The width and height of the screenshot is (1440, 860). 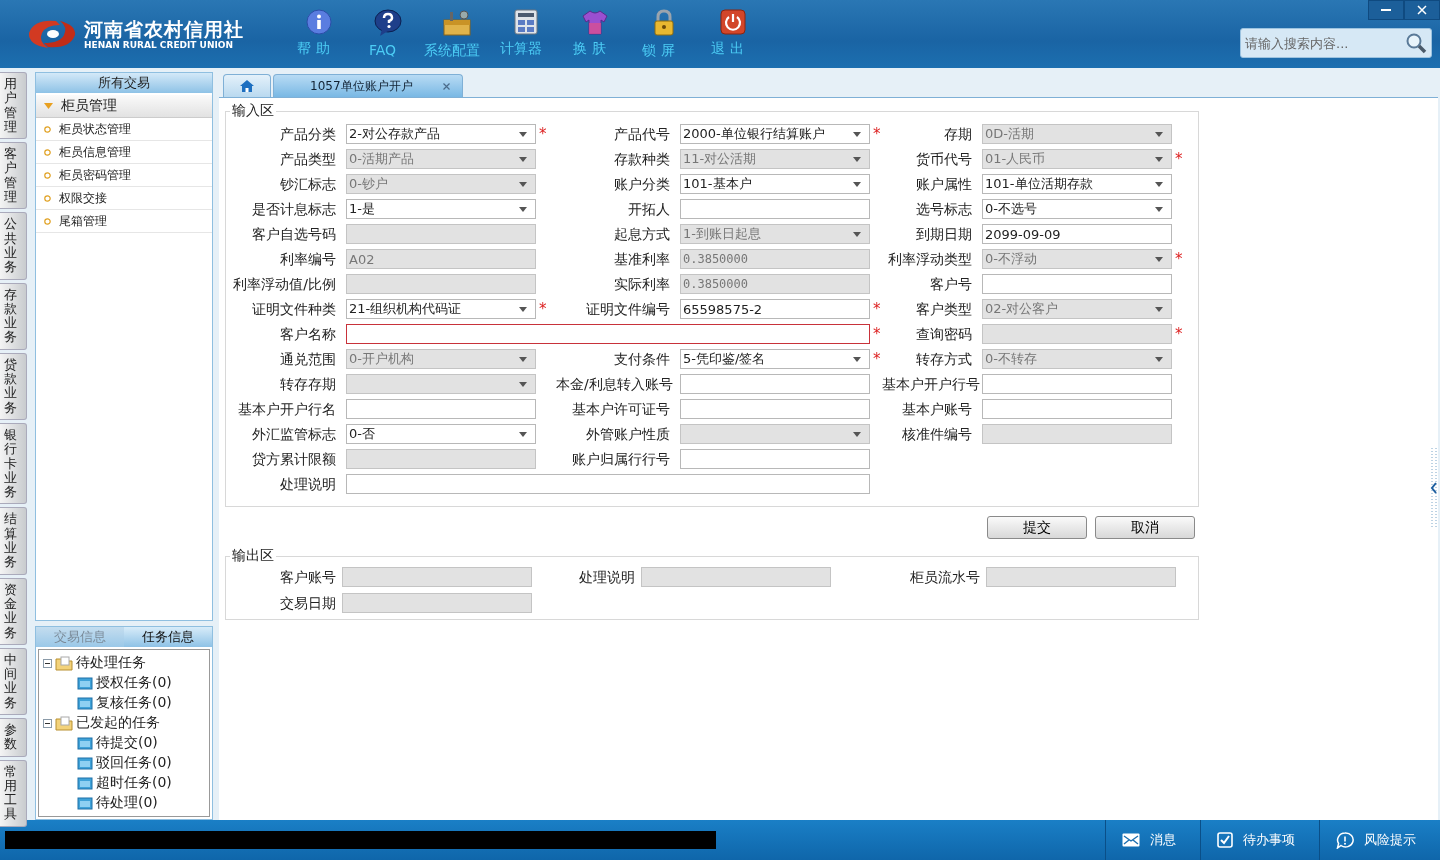 I want to click on section-title: 输出区, so click(x=253, y=556).